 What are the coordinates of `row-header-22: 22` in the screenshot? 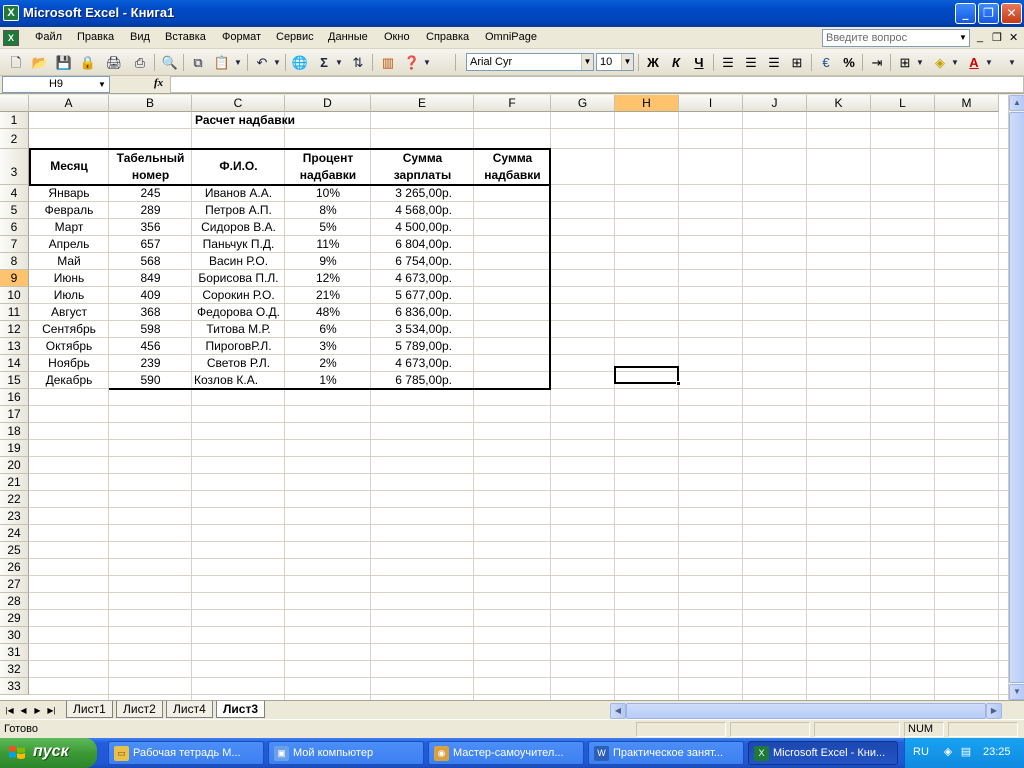 It's located at (14, 499).